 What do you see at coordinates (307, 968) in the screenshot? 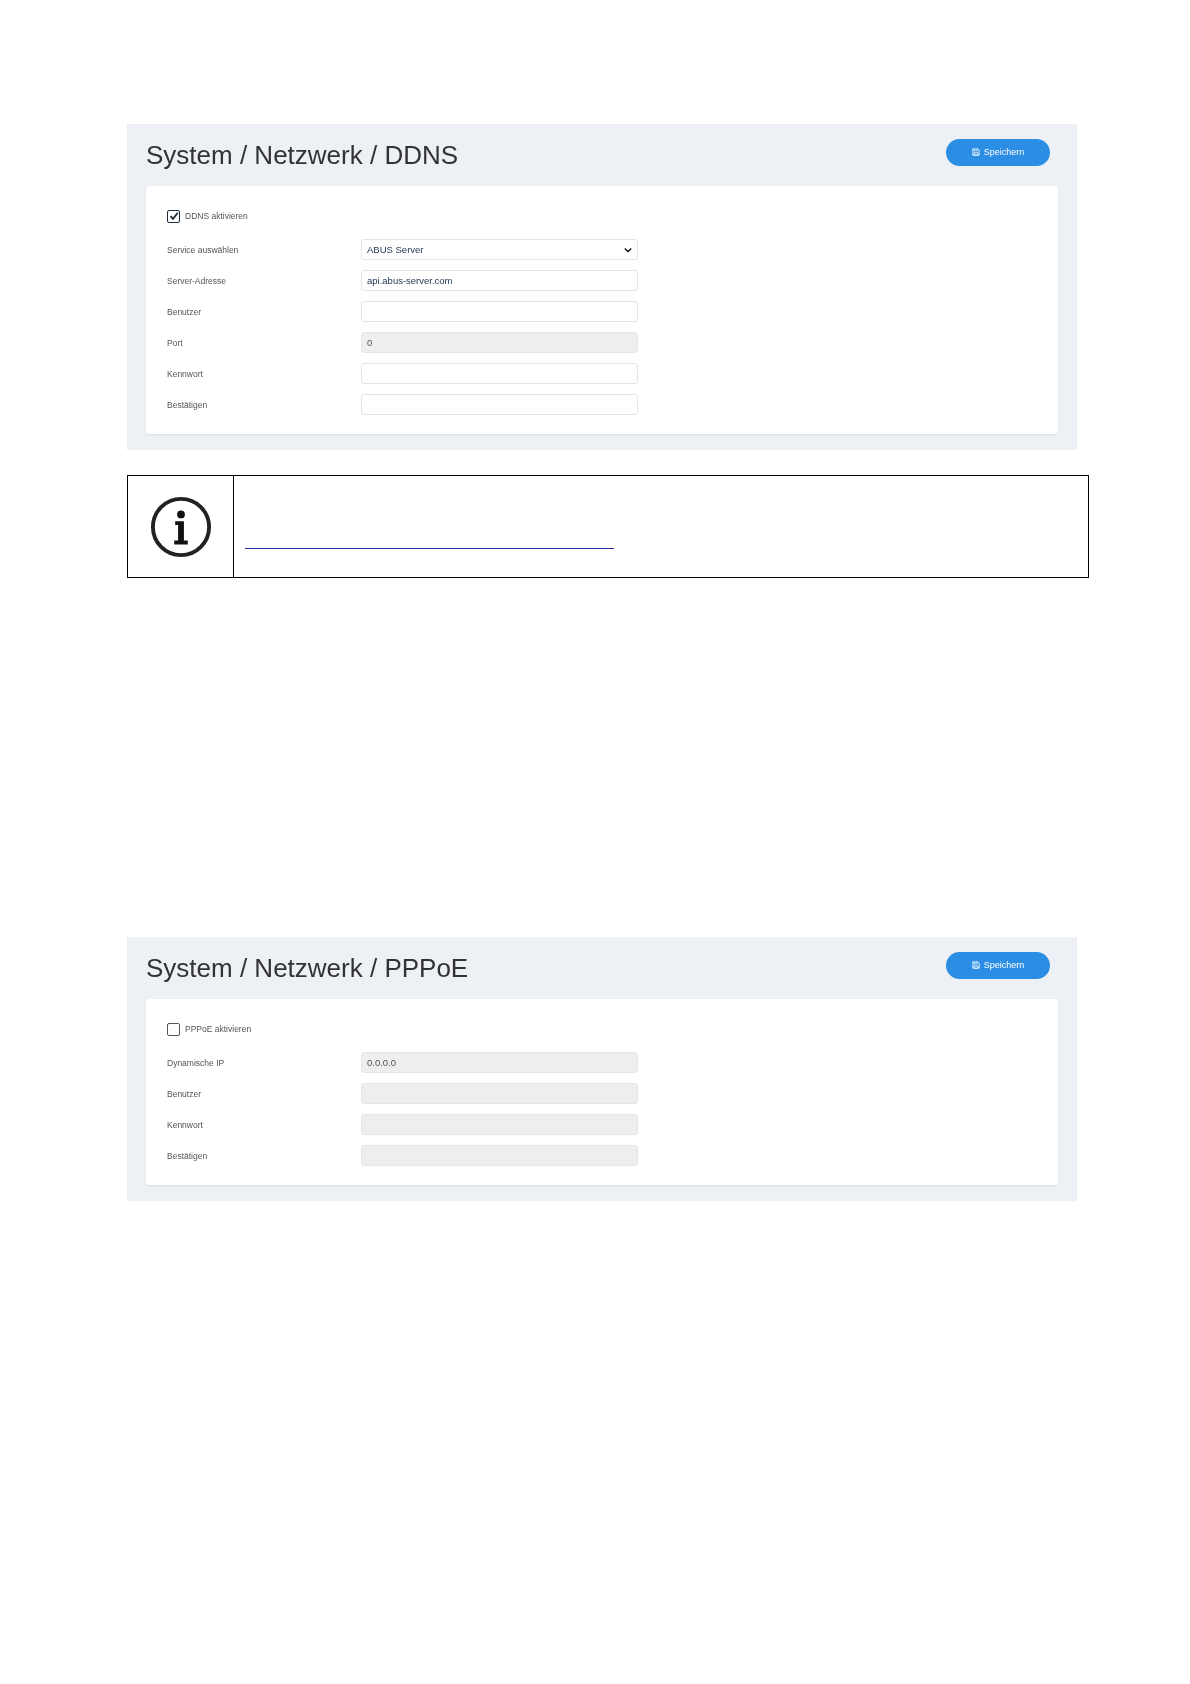
I see `page-title: System / Netzwerk / PPPoE` at bounding box center [307, 968].